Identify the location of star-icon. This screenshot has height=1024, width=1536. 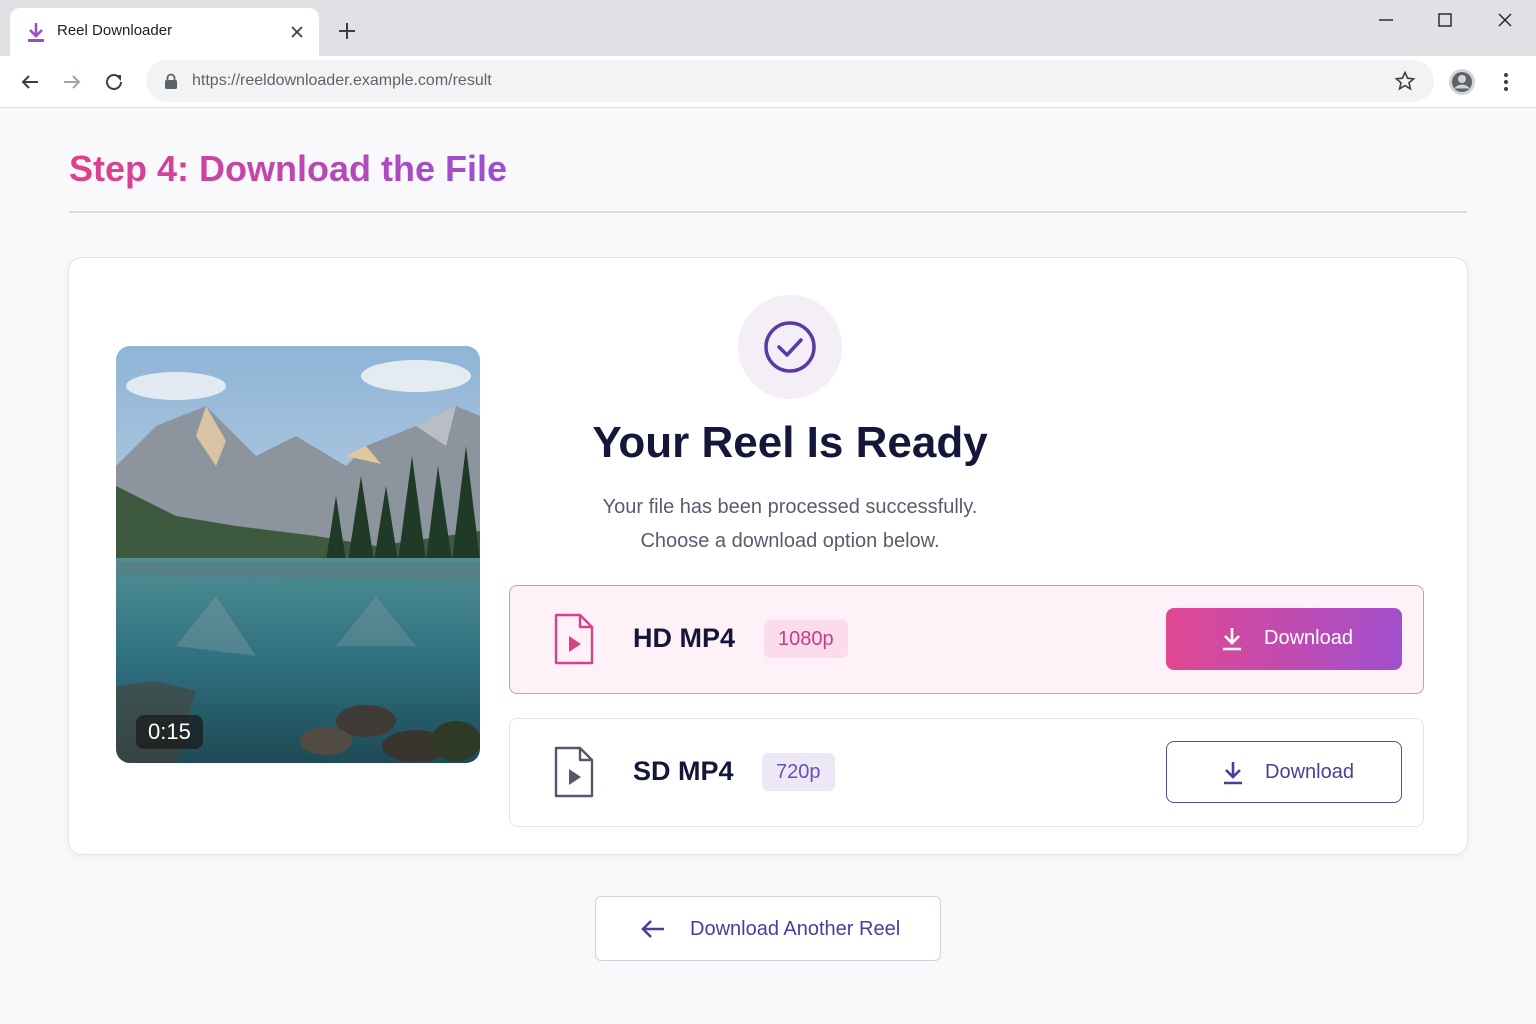
(1405, 81).